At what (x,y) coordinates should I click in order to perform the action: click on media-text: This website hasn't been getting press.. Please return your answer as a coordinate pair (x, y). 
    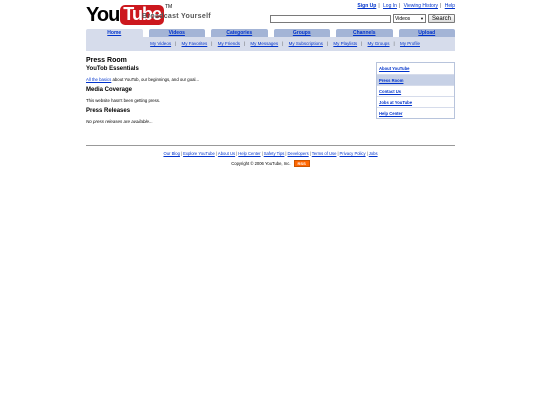
    Looking at the image, I should click on (123, 100).